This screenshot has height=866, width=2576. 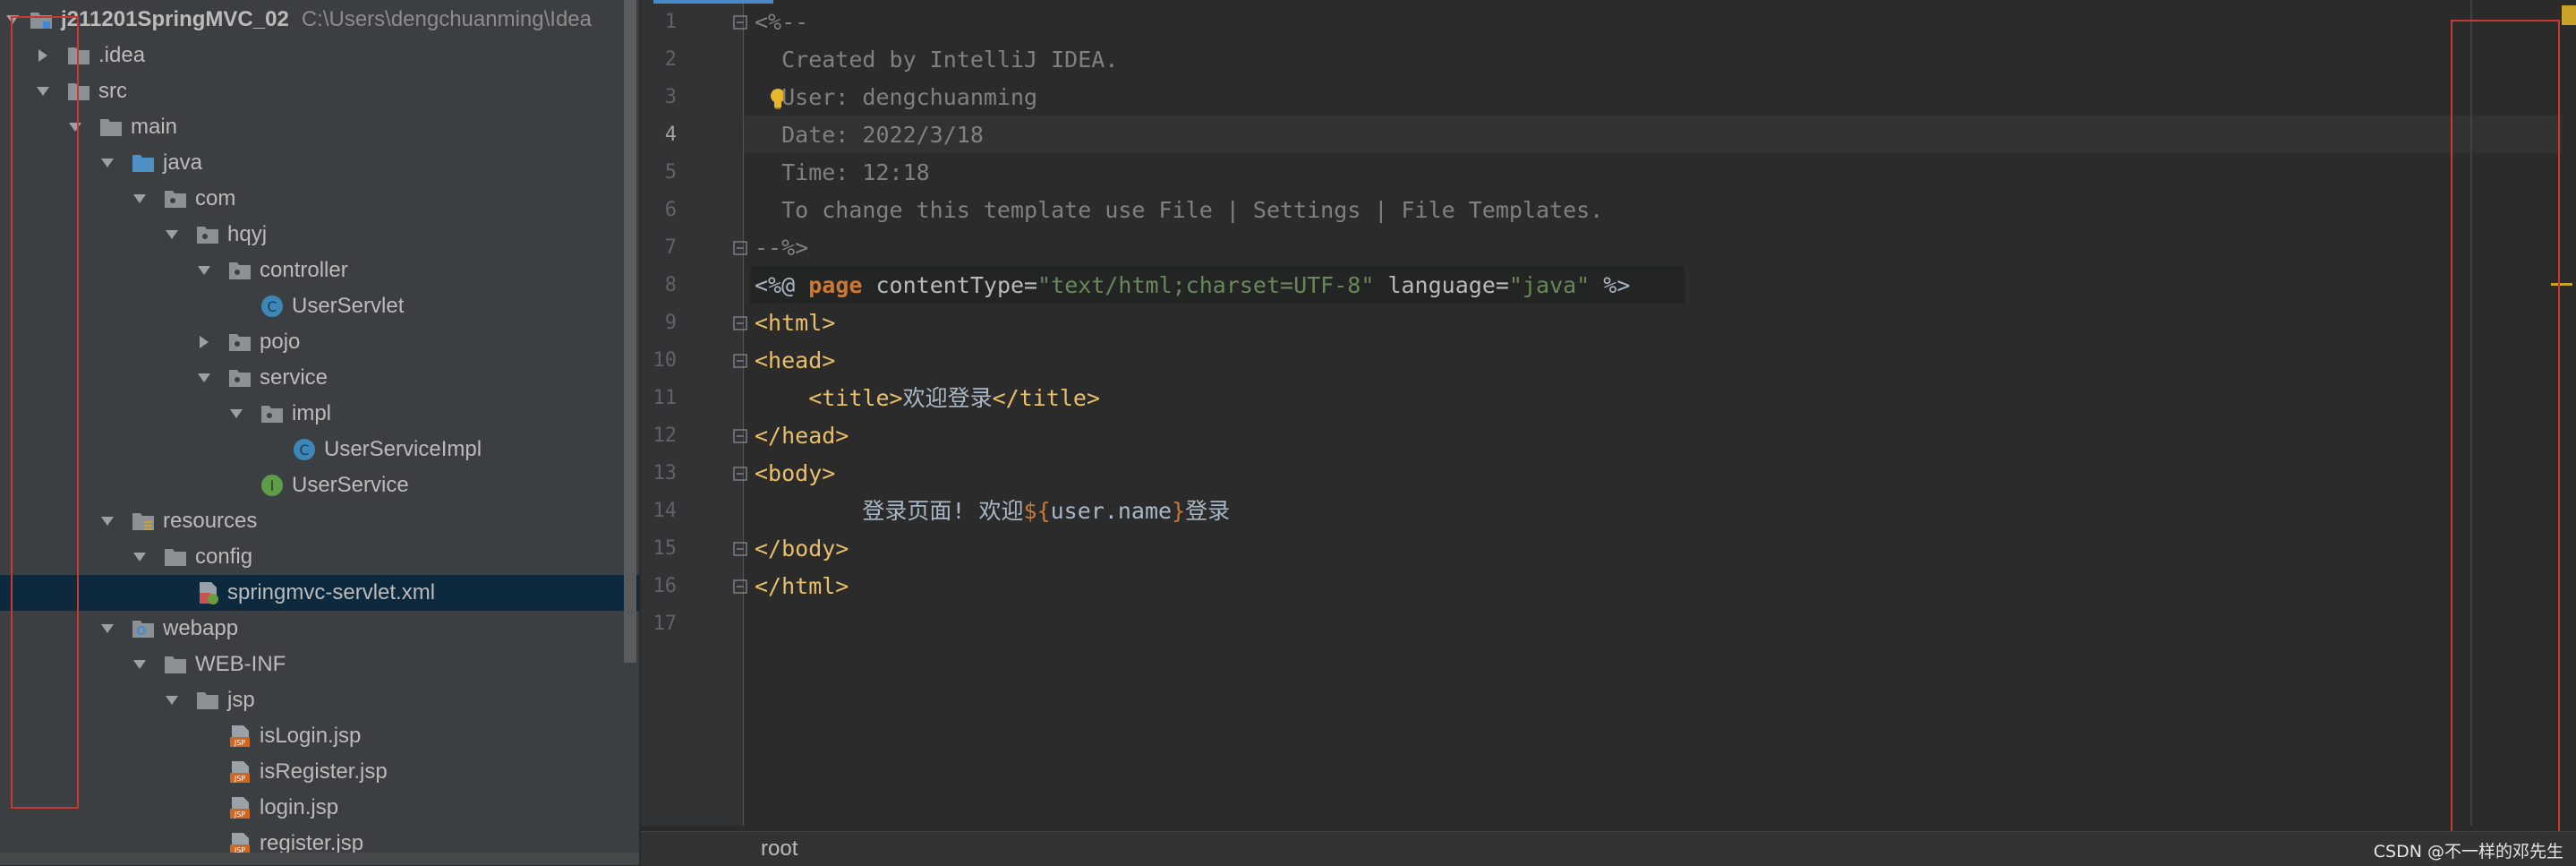 What do you see at coordinates (319, 55) in the screenshot?
I see `tree-item-idea: .idea` at bounding box center [319, 55].